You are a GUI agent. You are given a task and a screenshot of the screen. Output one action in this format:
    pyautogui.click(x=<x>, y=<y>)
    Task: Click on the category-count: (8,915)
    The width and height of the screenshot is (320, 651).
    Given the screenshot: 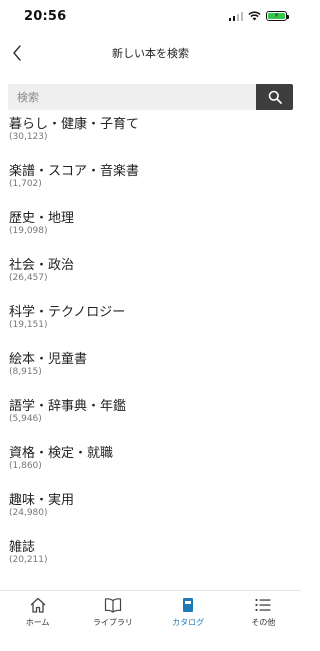 What is the action you would take?
    pyautogui.click(x=25, y=372)
    